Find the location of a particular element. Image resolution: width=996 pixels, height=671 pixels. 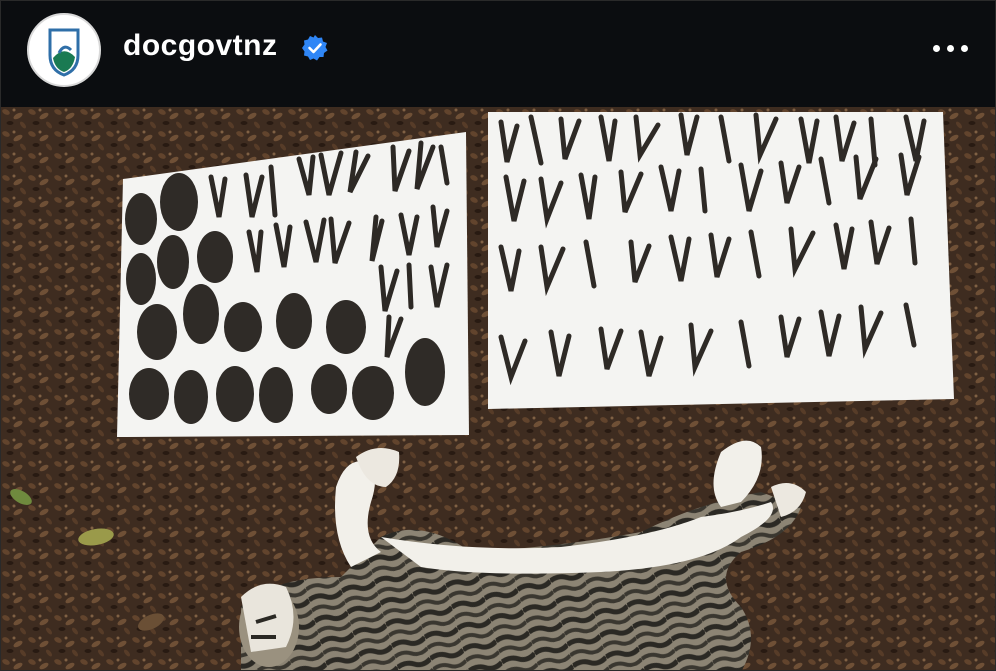

verified-badge-icon is located at coordinates (315, 48).